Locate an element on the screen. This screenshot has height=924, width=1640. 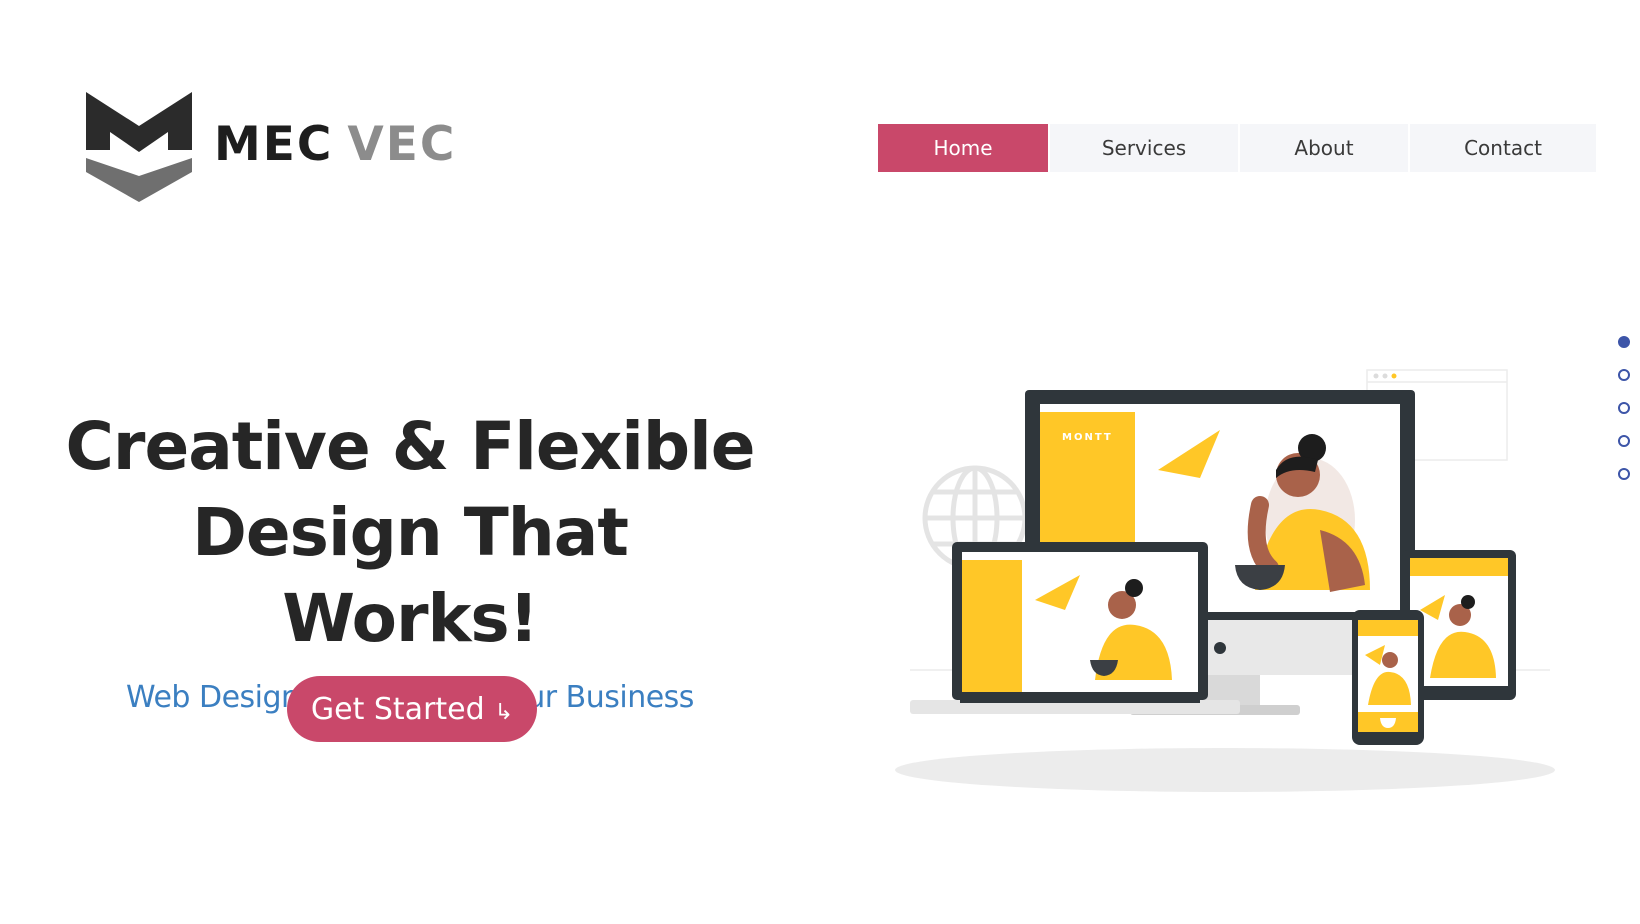
nav-item-about: About is located at coordinates (1323, 148).